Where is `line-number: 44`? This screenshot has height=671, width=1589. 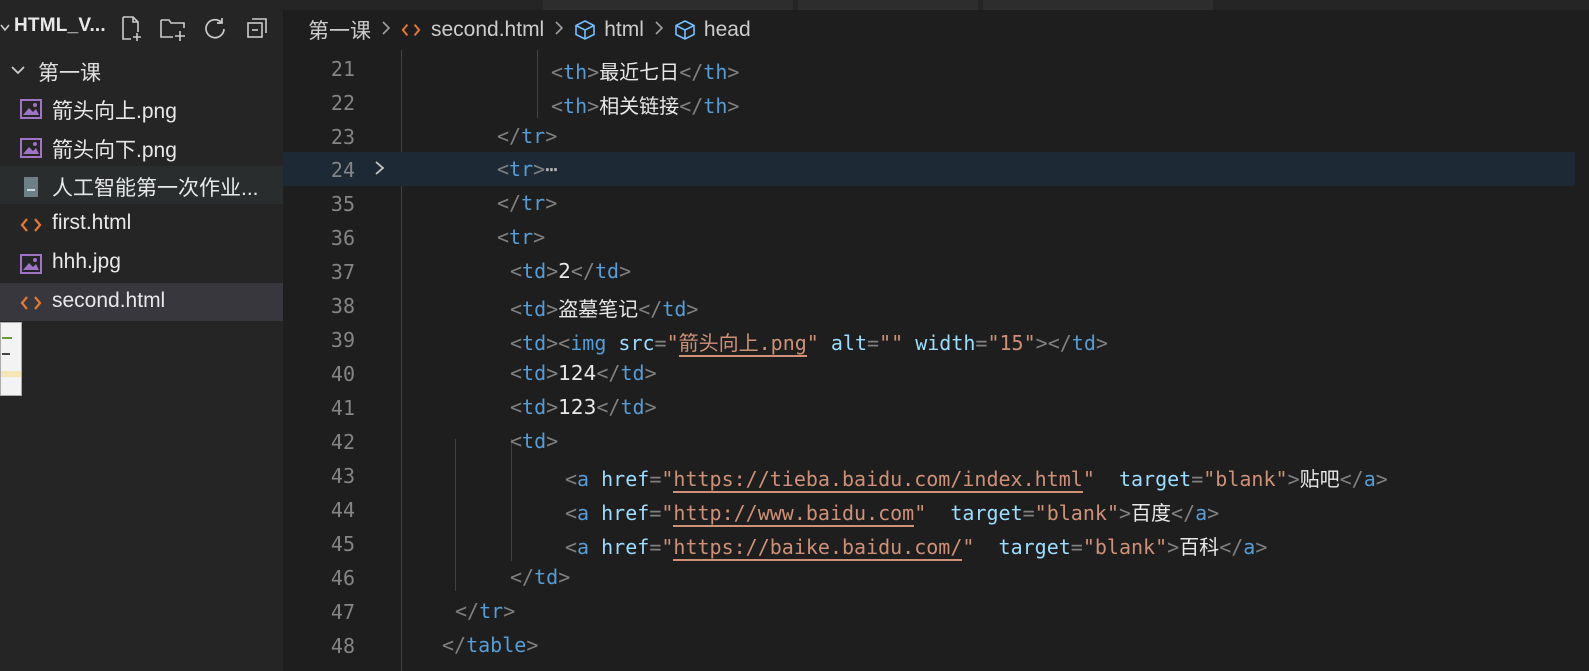
line-number: 44 is located at coordinates (342, 510).